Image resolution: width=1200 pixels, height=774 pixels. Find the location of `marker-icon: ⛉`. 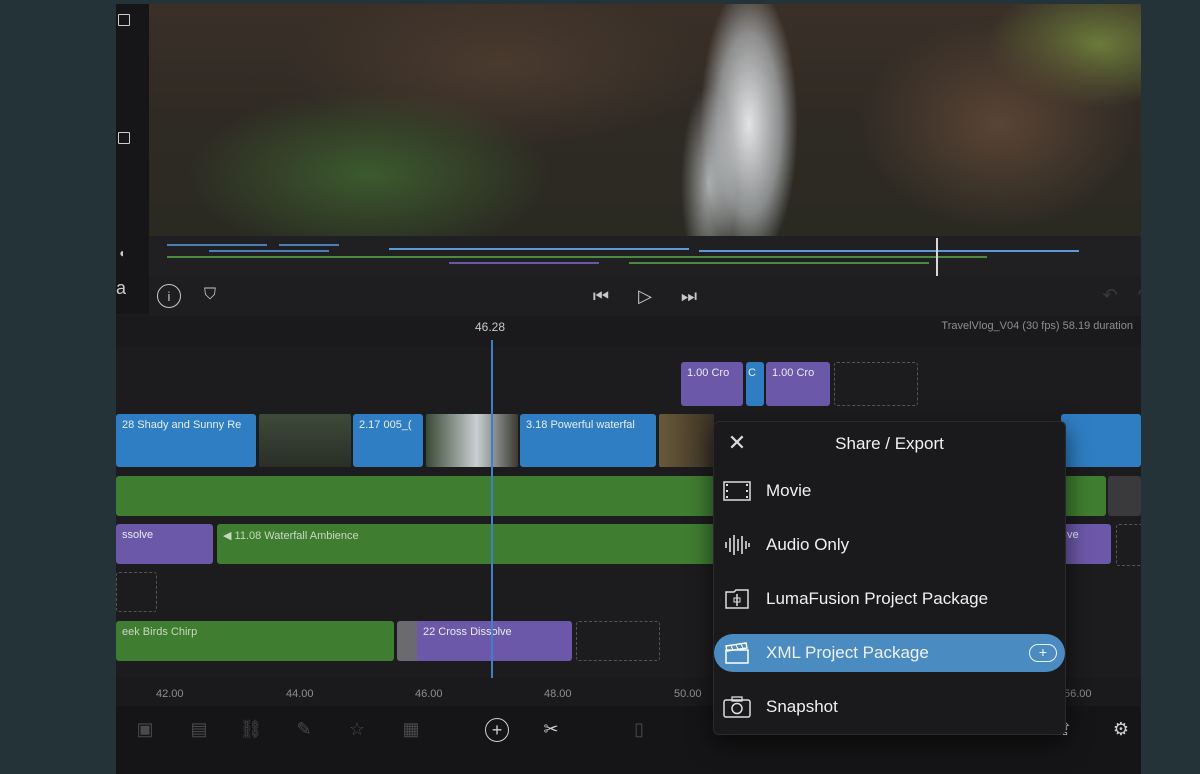

marker-icon: ⛉ is located at coordinates (210, 295).